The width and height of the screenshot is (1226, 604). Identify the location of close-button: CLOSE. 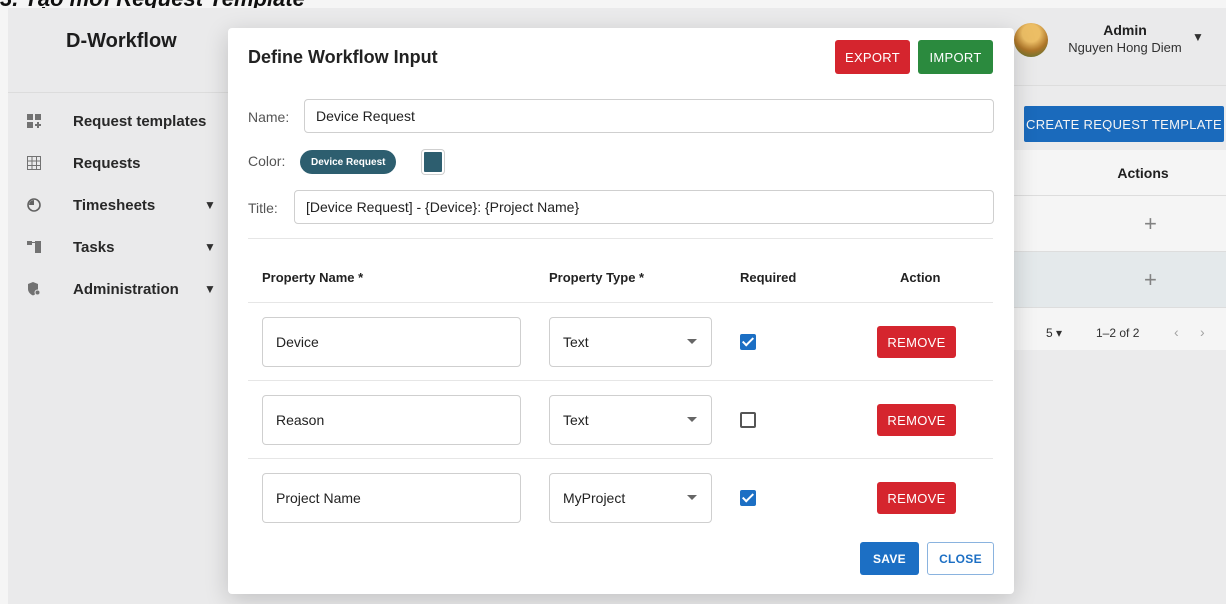
(960, 558).